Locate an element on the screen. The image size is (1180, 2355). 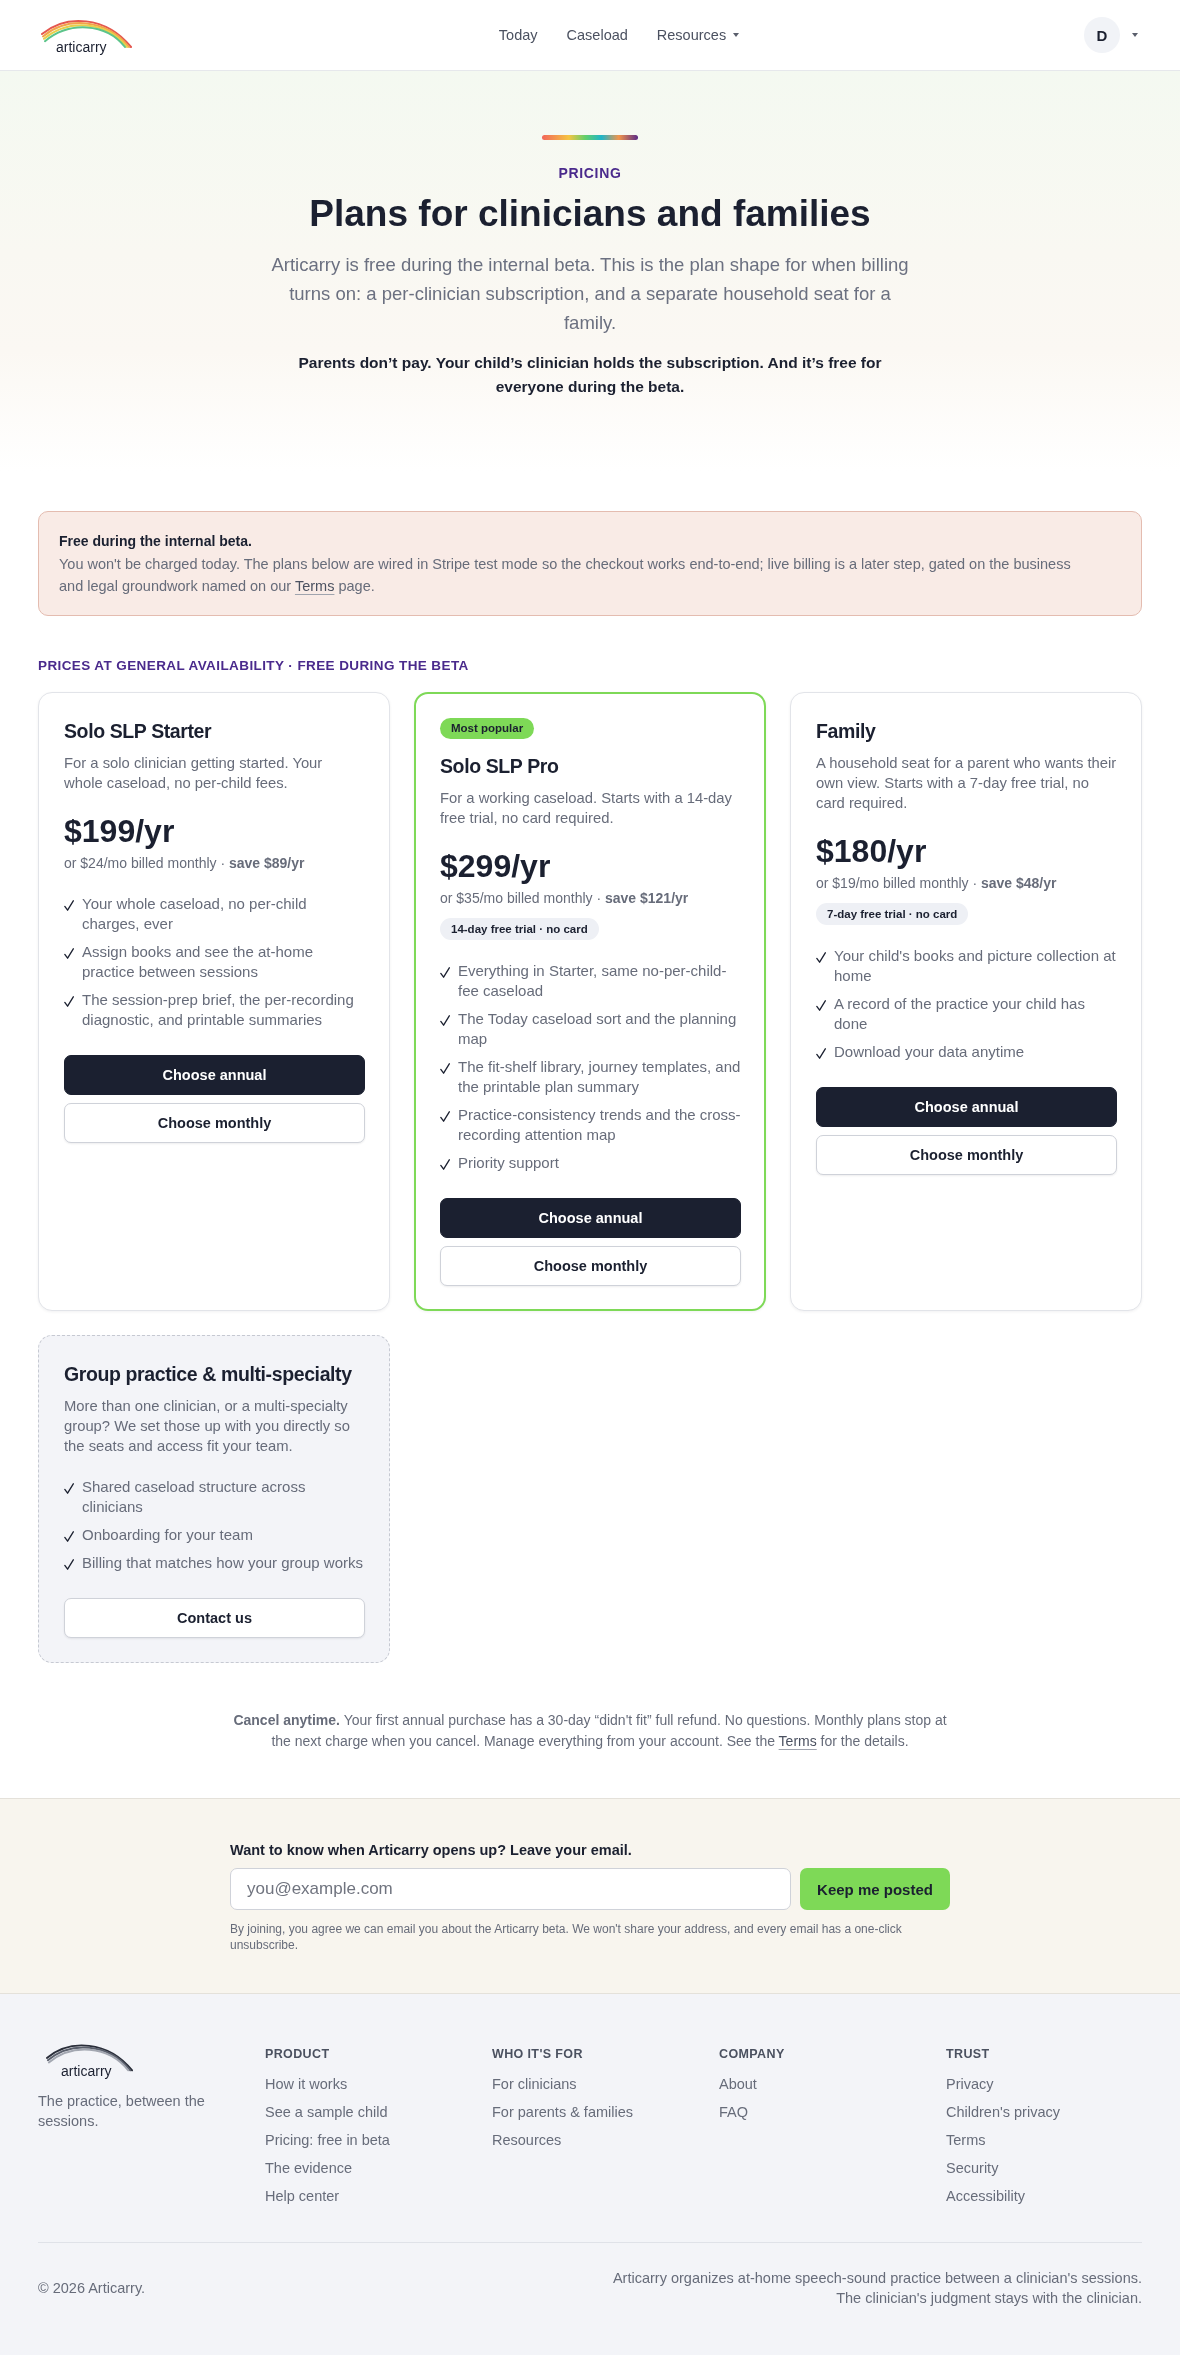
feature-text: The fit-shelf library, journey templates, and the printable plan summary is located at coordinates (599, 1077).